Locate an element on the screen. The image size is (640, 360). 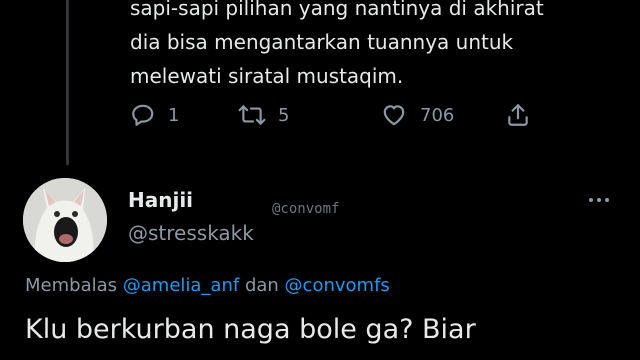
heart-icon is located at coordinates (394, 115).